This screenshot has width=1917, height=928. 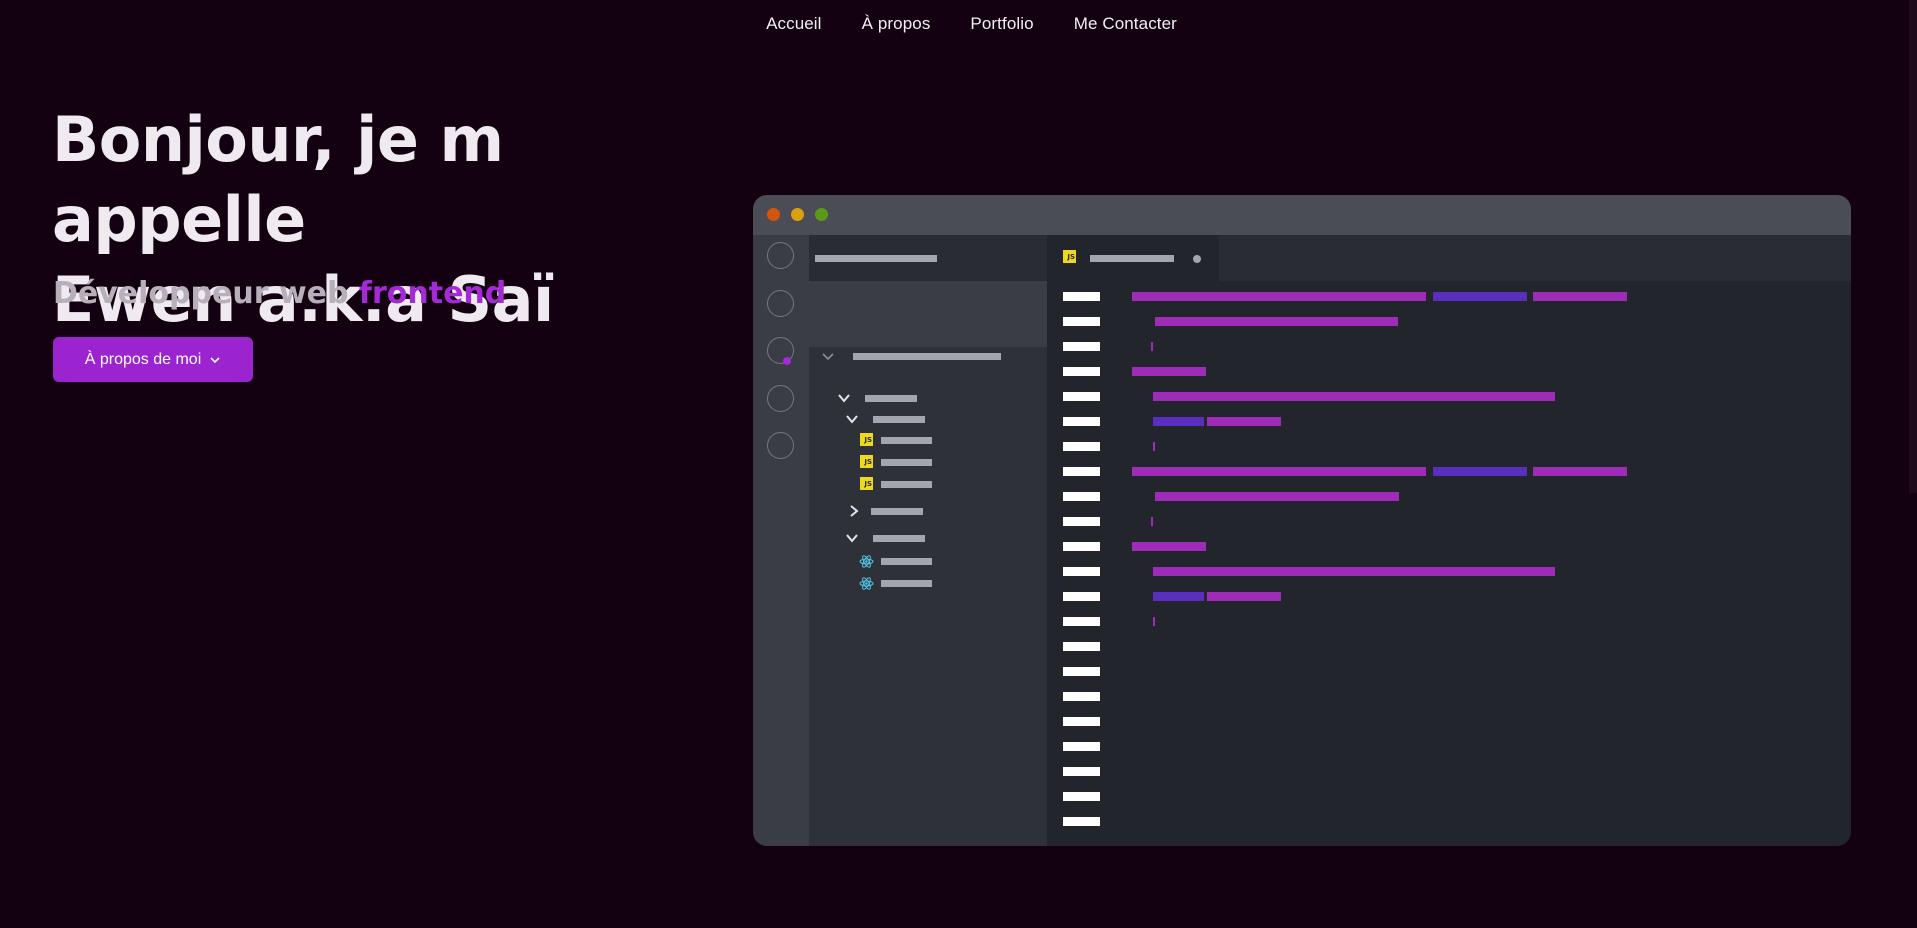 What do you see at coordinates (1197, 259) in the screenshot?
I see `unsaved-dot-icon` at bounding box center [1197, 259].